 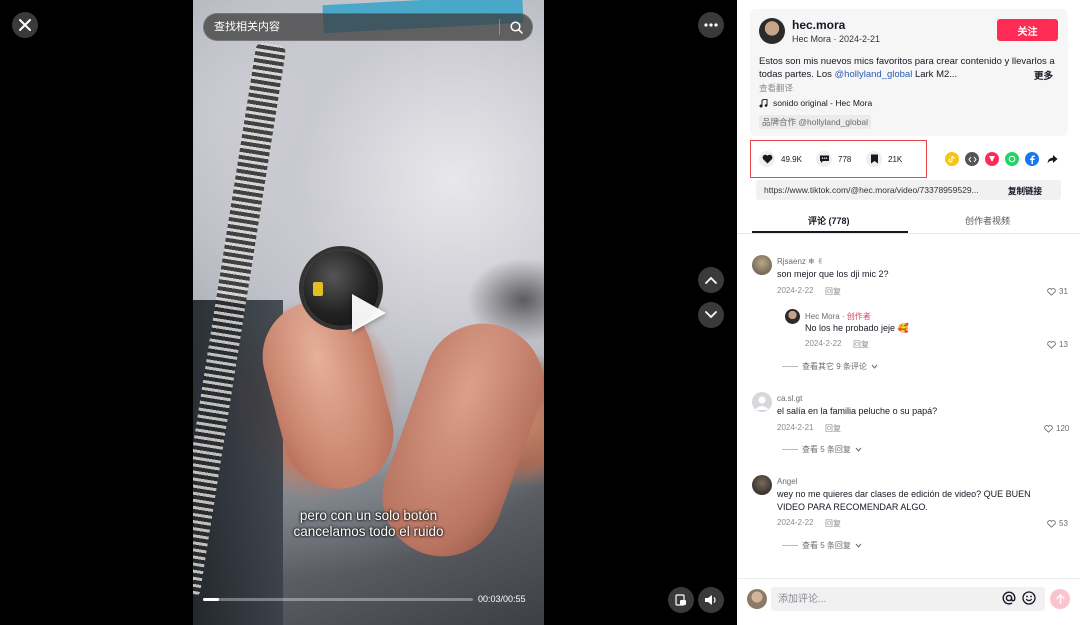 I want to click on more-button, so click(x=711, y=25).